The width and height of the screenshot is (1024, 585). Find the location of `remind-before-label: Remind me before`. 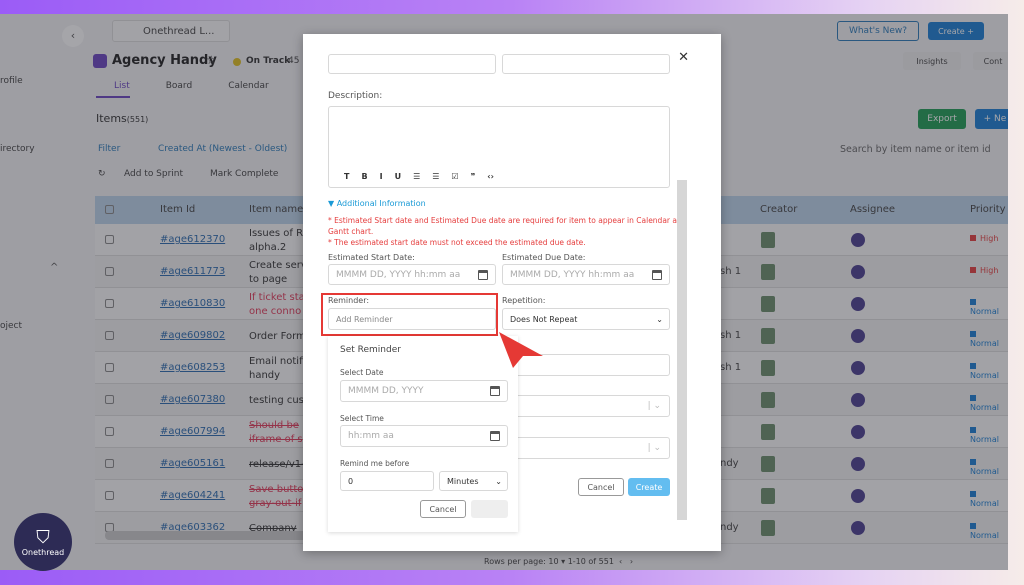

remind-before-label: Remind me before is located at coordinates (375, 463).